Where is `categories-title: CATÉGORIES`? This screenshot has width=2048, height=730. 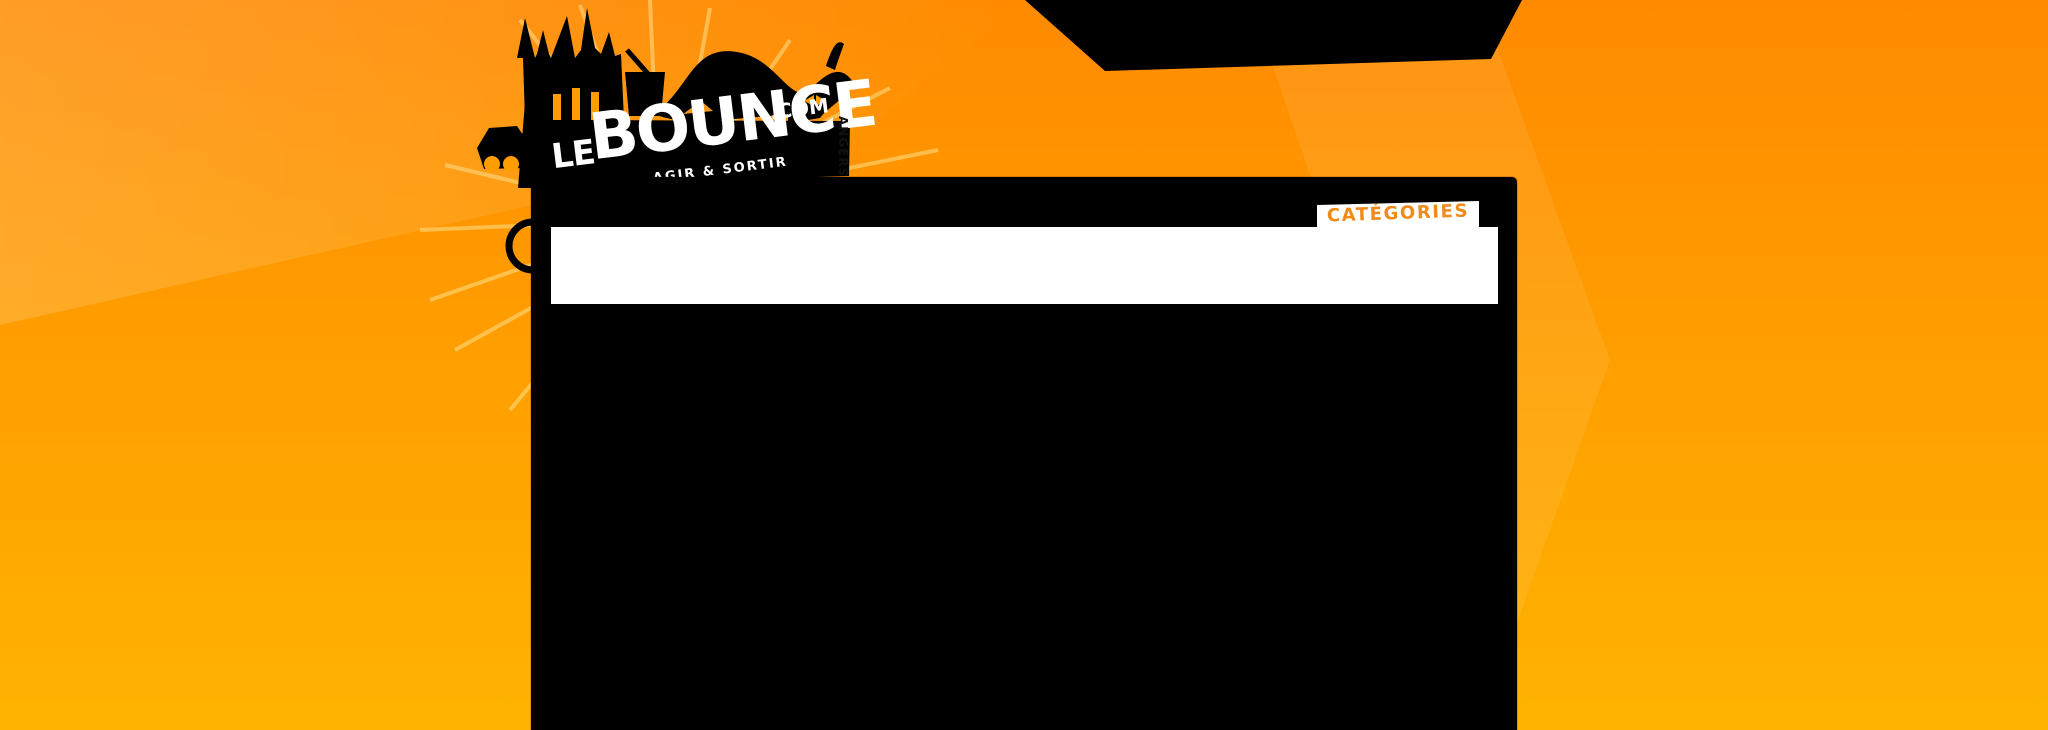
categories-title: CATÉGORIES is located at coordinates (1398, 213).